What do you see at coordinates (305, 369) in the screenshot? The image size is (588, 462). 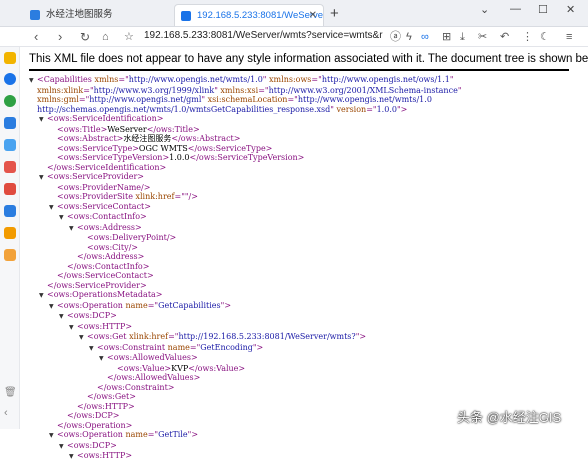 I see `xml-line: <ows:Value>KVP</ows:Value>` at bounding box center [305, 369].